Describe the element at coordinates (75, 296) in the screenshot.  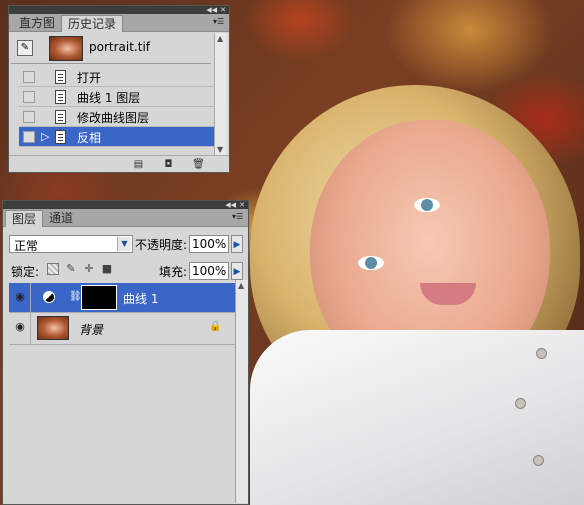
I see `link-chain-icon: ⛓` at that location.